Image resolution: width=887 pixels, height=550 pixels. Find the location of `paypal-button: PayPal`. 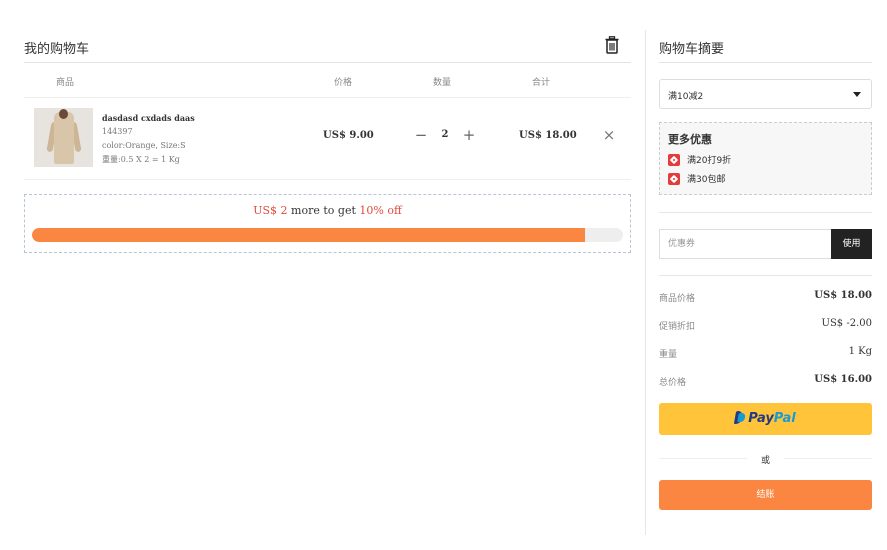

paypal-button: PayPal is located at coordinates (765, 419).